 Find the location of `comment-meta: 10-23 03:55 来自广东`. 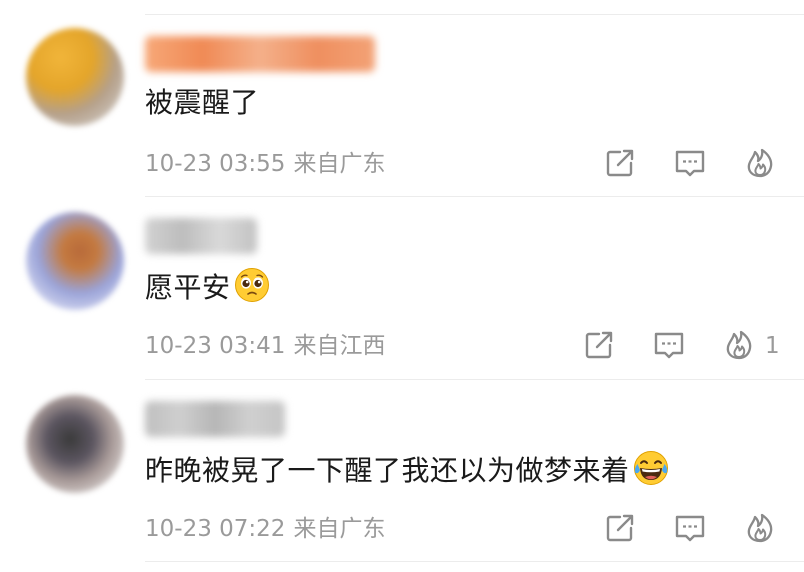

comment-meta: 10-23 03:55 来自广东 is located at coordinates (265, 164).